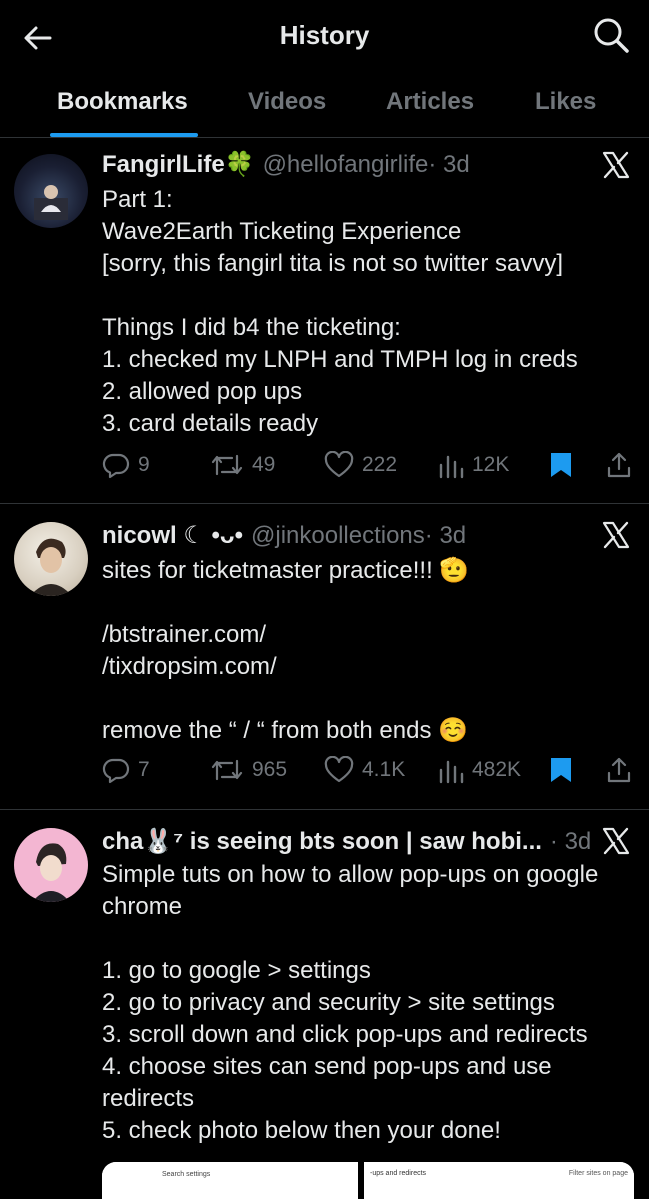 This screenshot has height=1199, width=649. What do you see at coordinates (384, 769) in the screenshot?
I see `like-count: 4.1K` at bounding box center [384, 769].